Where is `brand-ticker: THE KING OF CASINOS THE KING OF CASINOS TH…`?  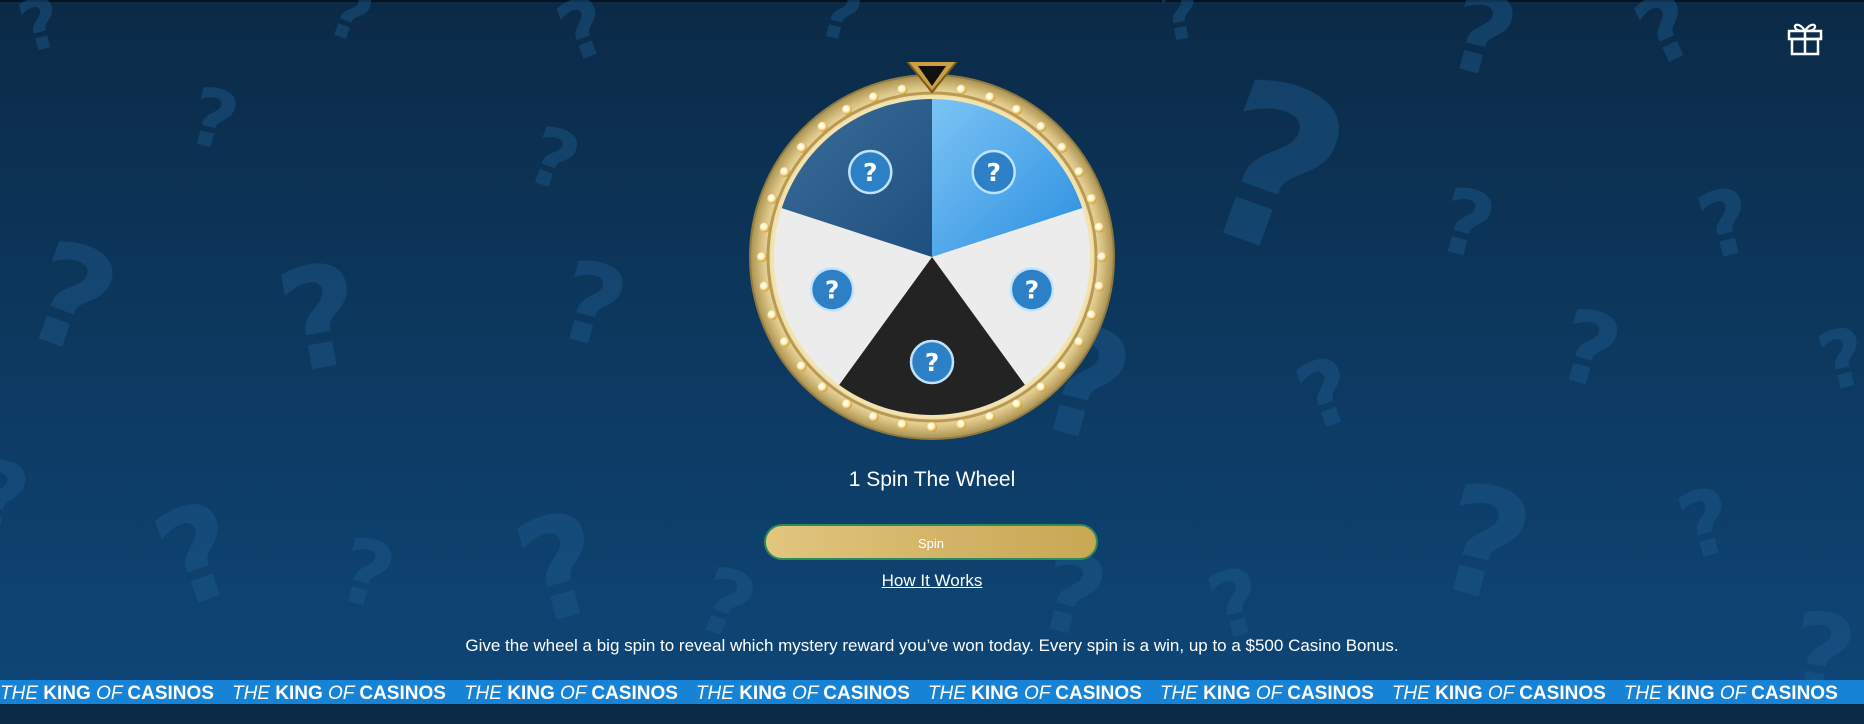 brand-ticker: THE KING OF CASINOS THE KING OF CASINOS TH… is located at coordinates (932, 692).